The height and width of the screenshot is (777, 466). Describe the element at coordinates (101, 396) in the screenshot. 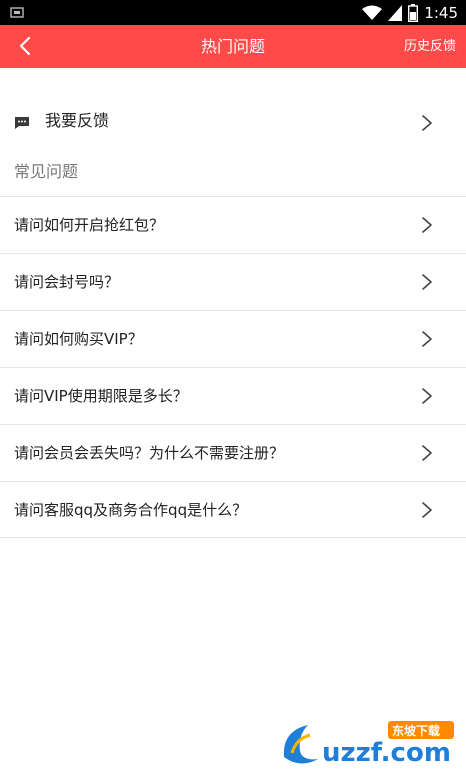

I see `faq-question: 请问VIP使用期限是多长？` at that location.